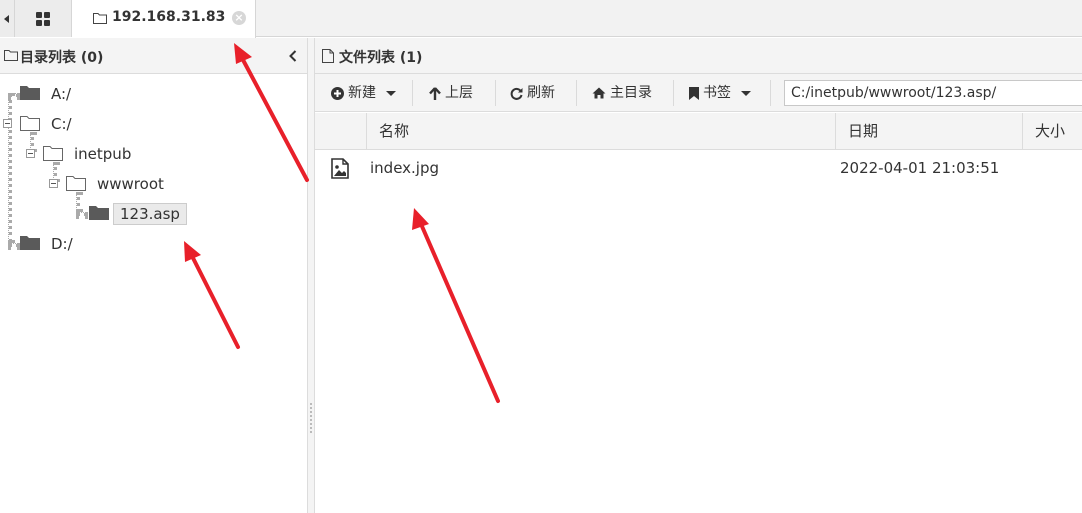 The height and width of the screenshot is (513, 1082). I want to click on tree-node-inetpub: inetpub, so click(75, 154).